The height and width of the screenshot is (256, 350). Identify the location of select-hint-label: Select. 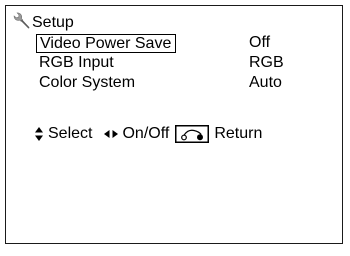
(70, 133).